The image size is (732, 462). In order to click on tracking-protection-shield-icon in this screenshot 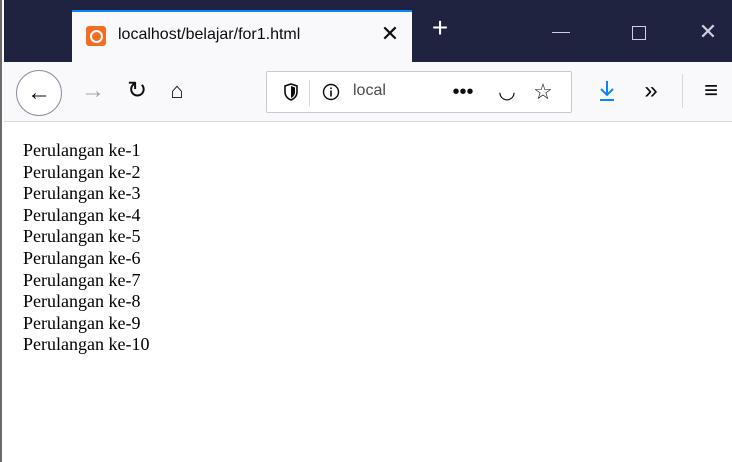, I will do `click(291, 92)`.